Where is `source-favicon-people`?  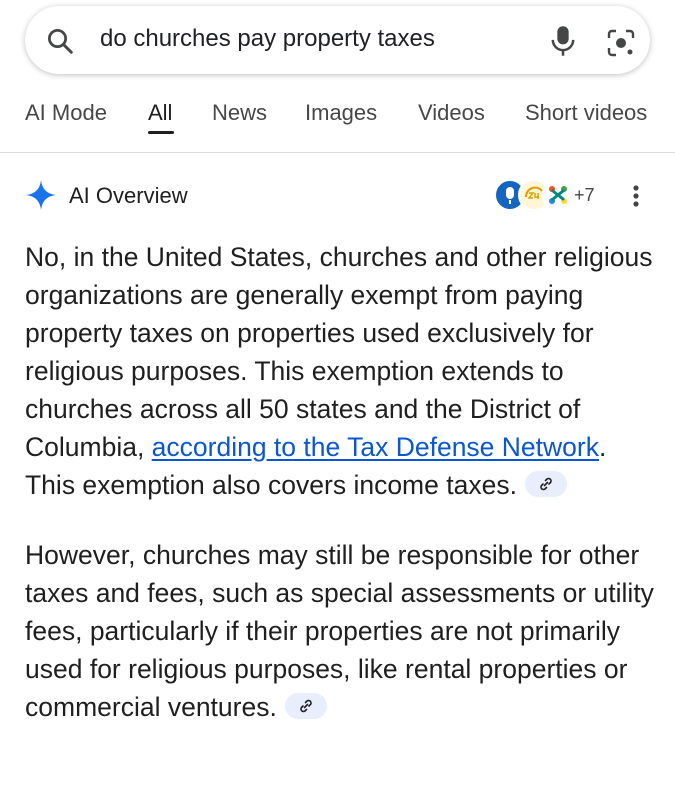 source-favicon-people is located at coordinates (558, 195).